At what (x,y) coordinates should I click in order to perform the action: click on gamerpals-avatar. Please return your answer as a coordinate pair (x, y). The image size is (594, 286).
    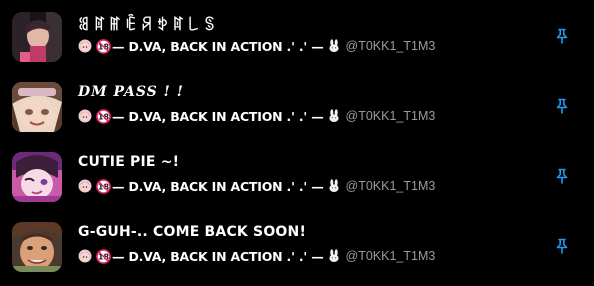
    Looking at the image, I should click on (37, 37).